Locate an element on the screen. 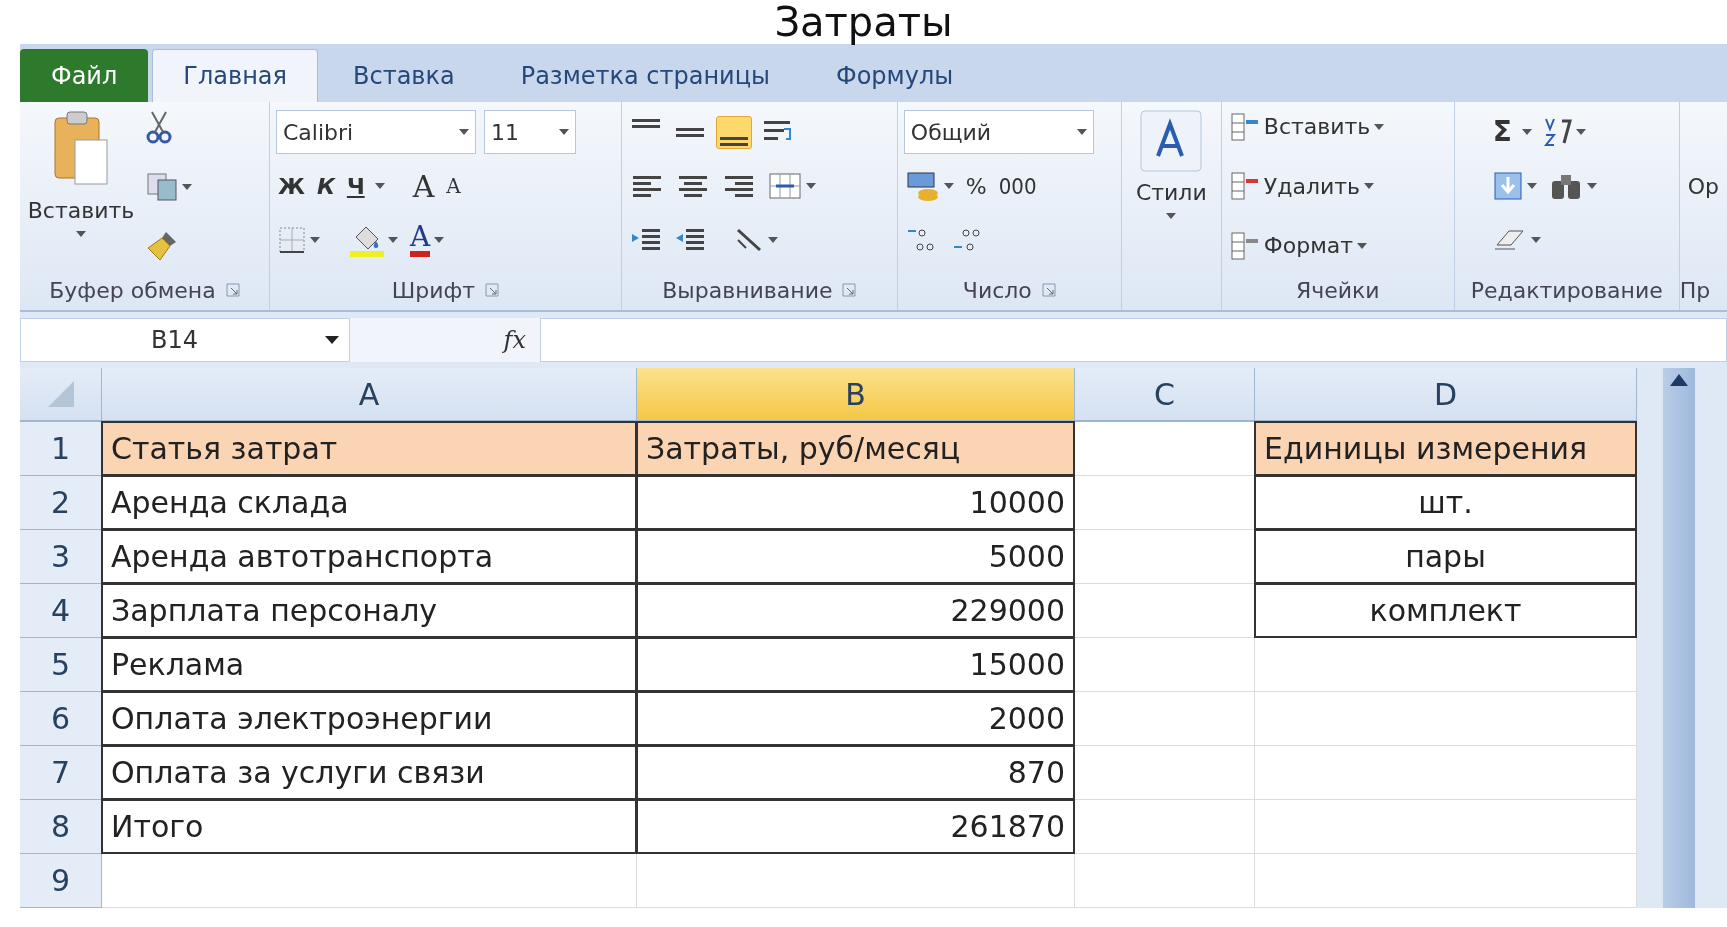 The height and width of the screenshot is (927, 1727). percent-button: % is located at coordinates (976, 186).